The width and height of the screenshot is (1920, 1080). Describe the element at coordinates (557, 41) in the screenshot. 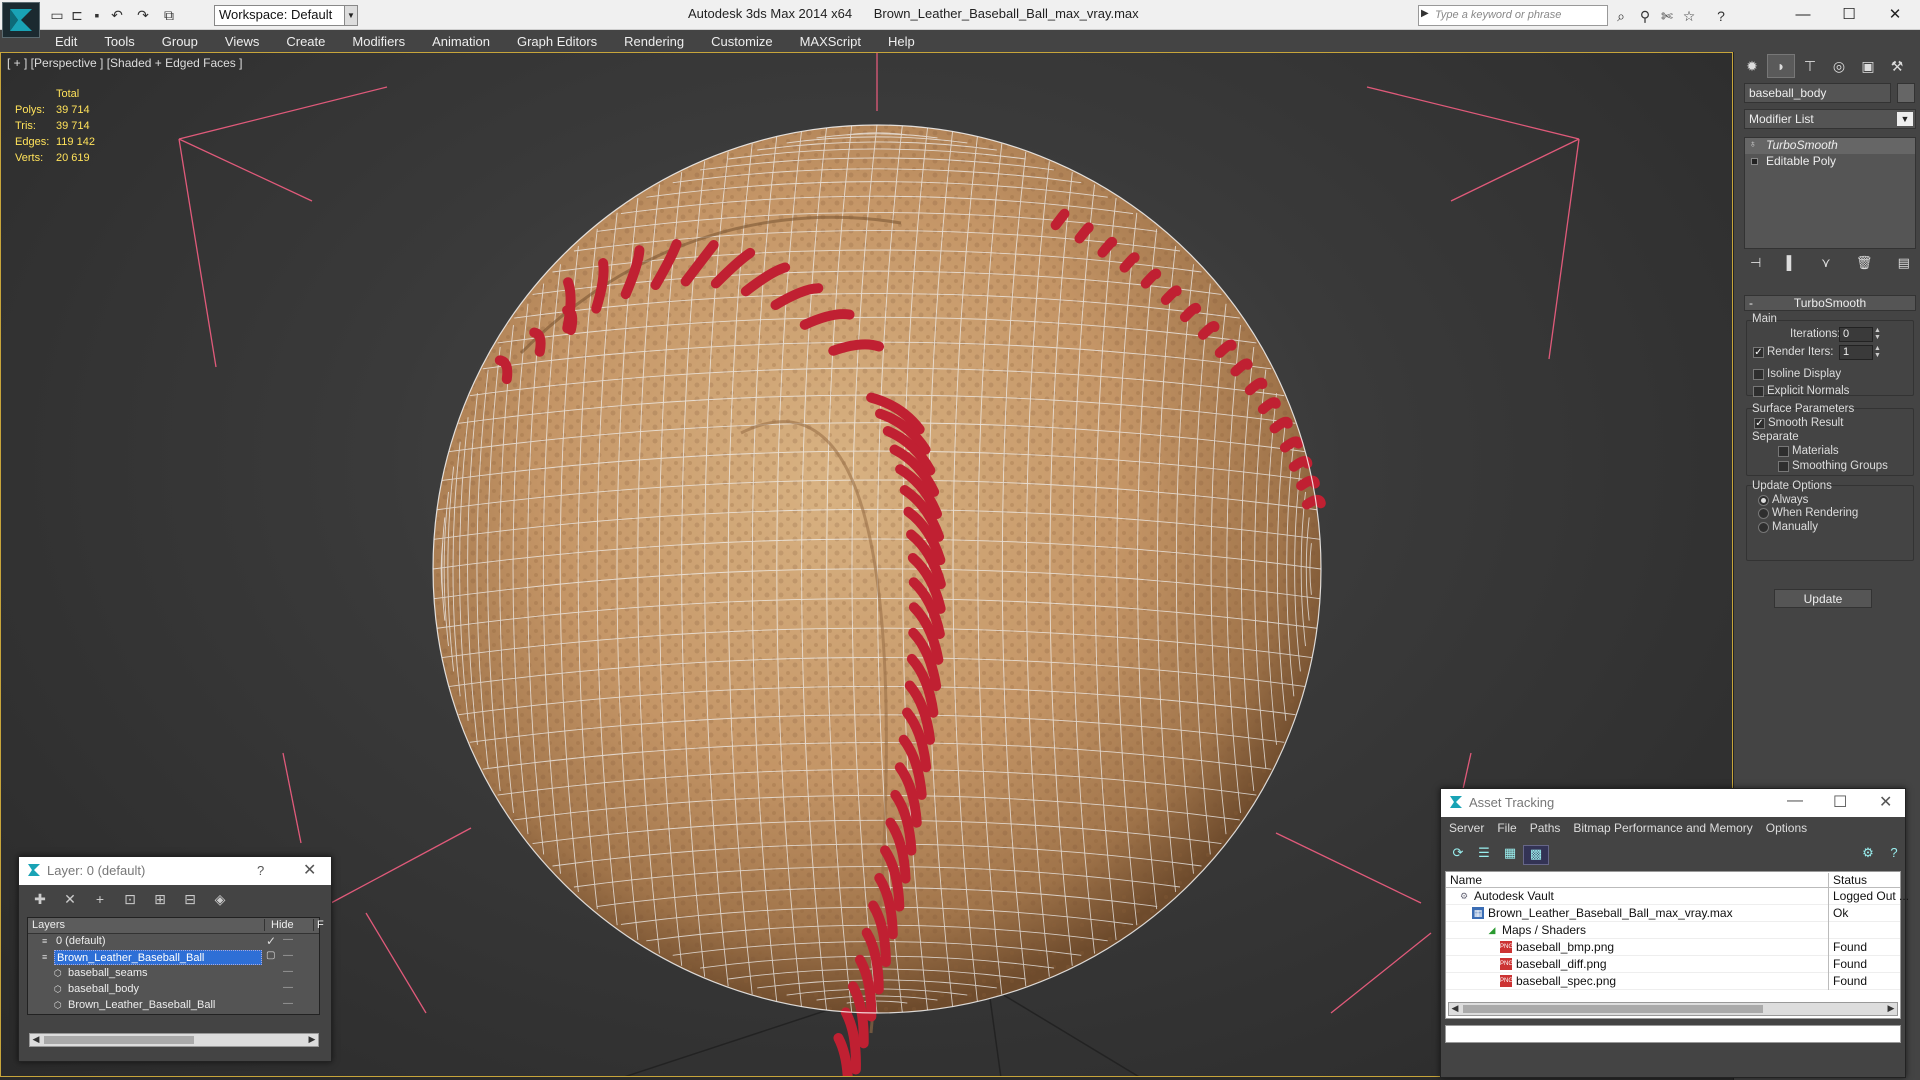

I see `menu-graph-editors: Graph Editors` at that location.